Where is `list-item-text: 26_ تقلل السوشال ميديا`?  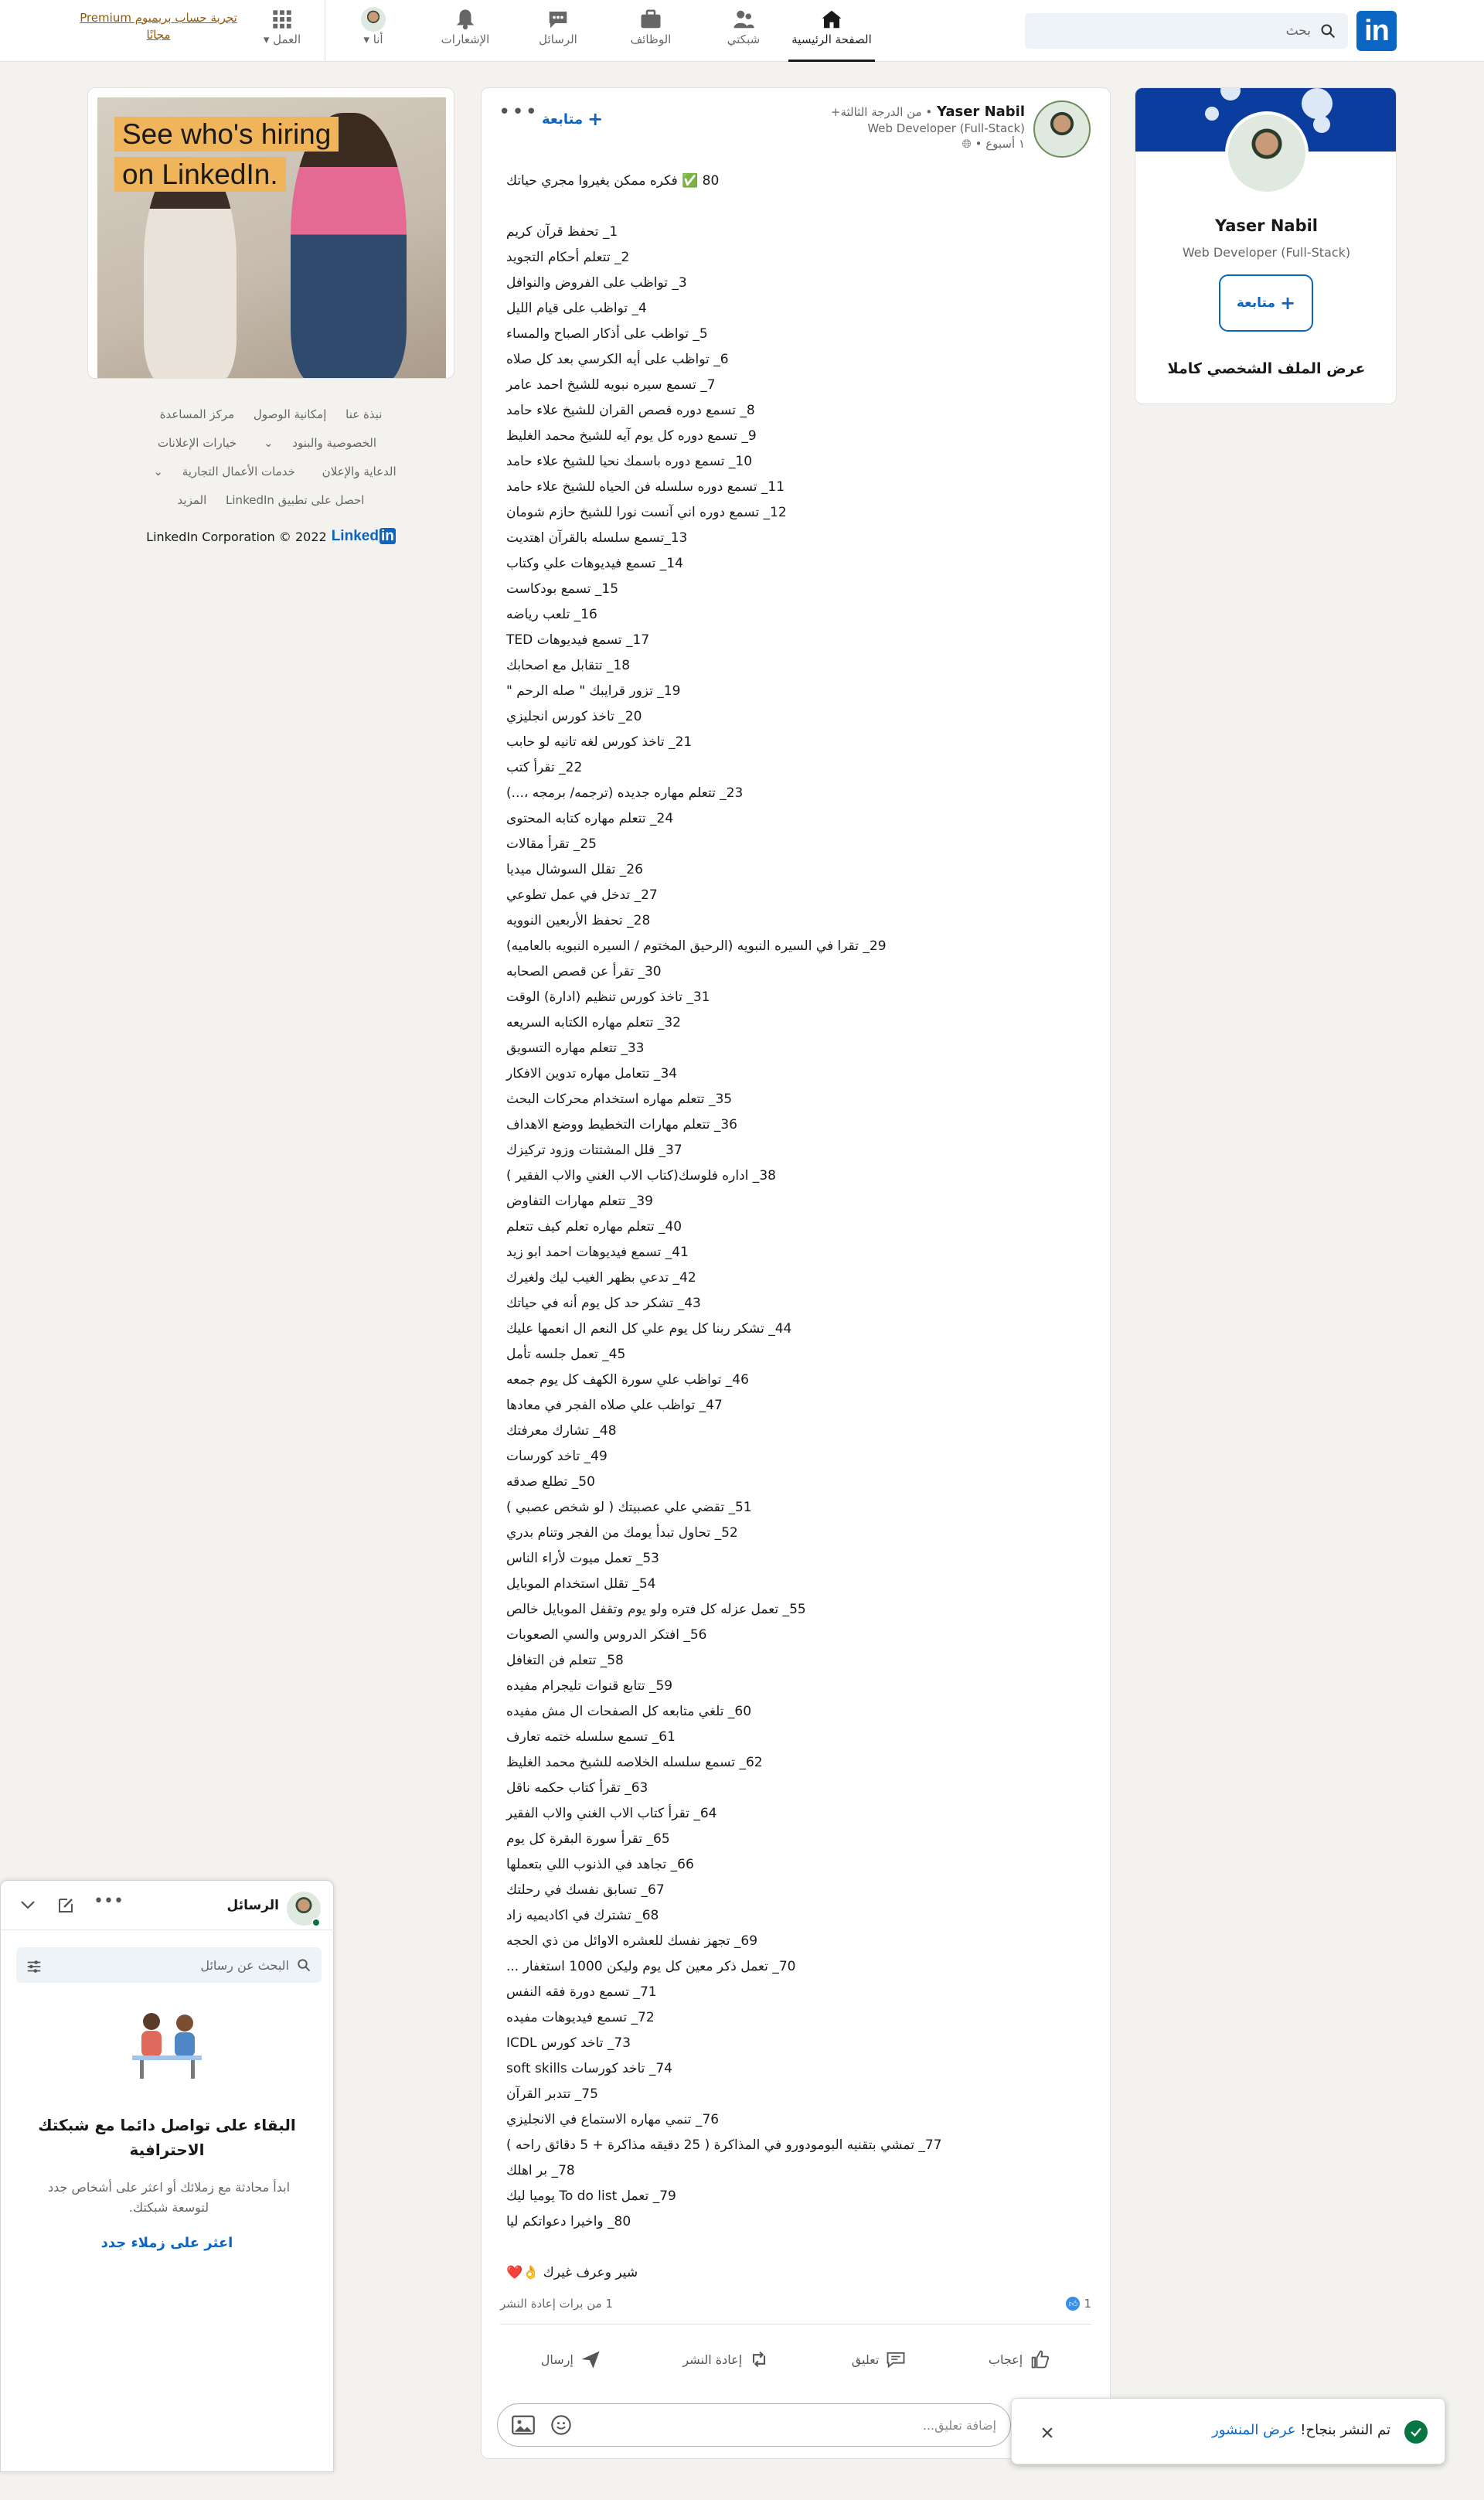
list-item-text: 26_ تقلل السوشال ميديا is located at coordinates (574, 870).